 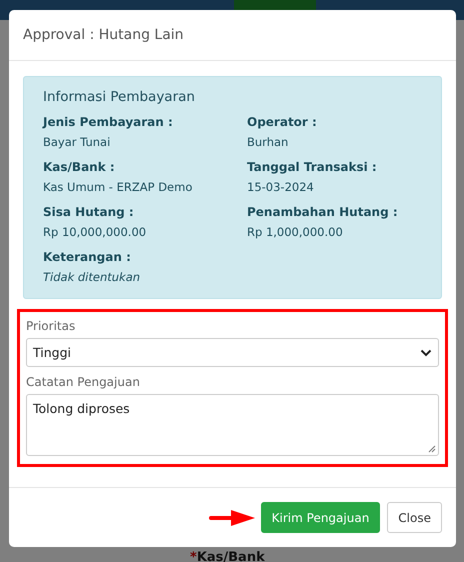 I want to click on field-label: Prioritas, so click(x=51, y=326).